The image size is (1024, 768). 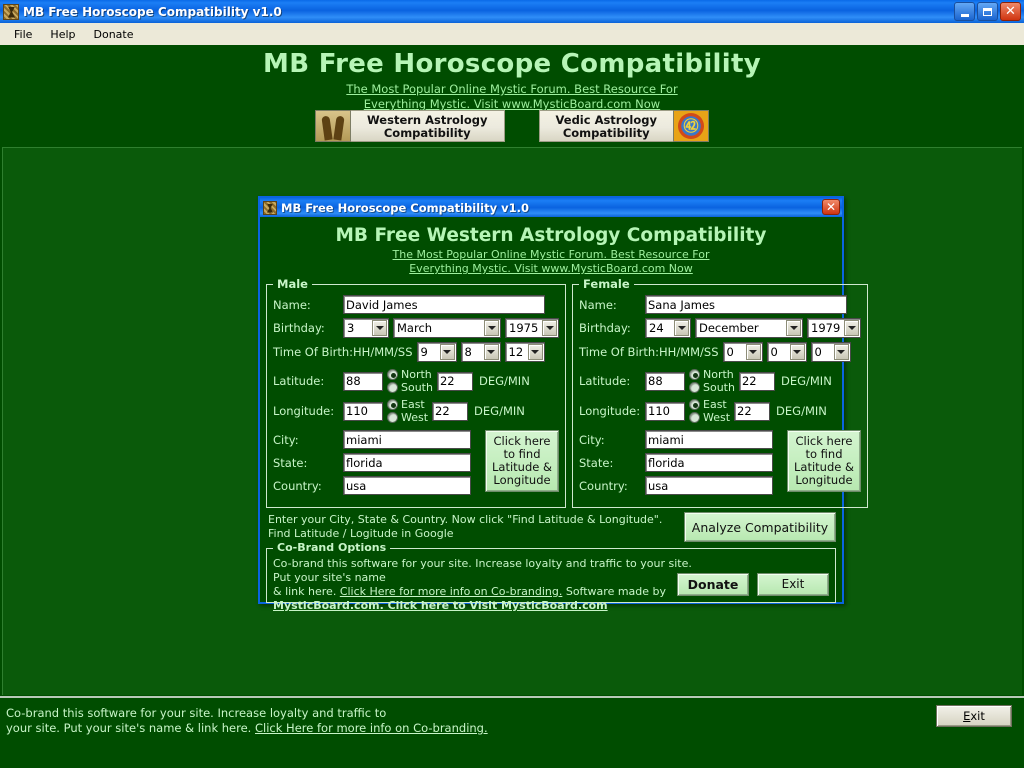 What do you see at coordinates (797, 352) in the screenshot?
I see `chevron-down-icon` at bounding box center [797, 352].